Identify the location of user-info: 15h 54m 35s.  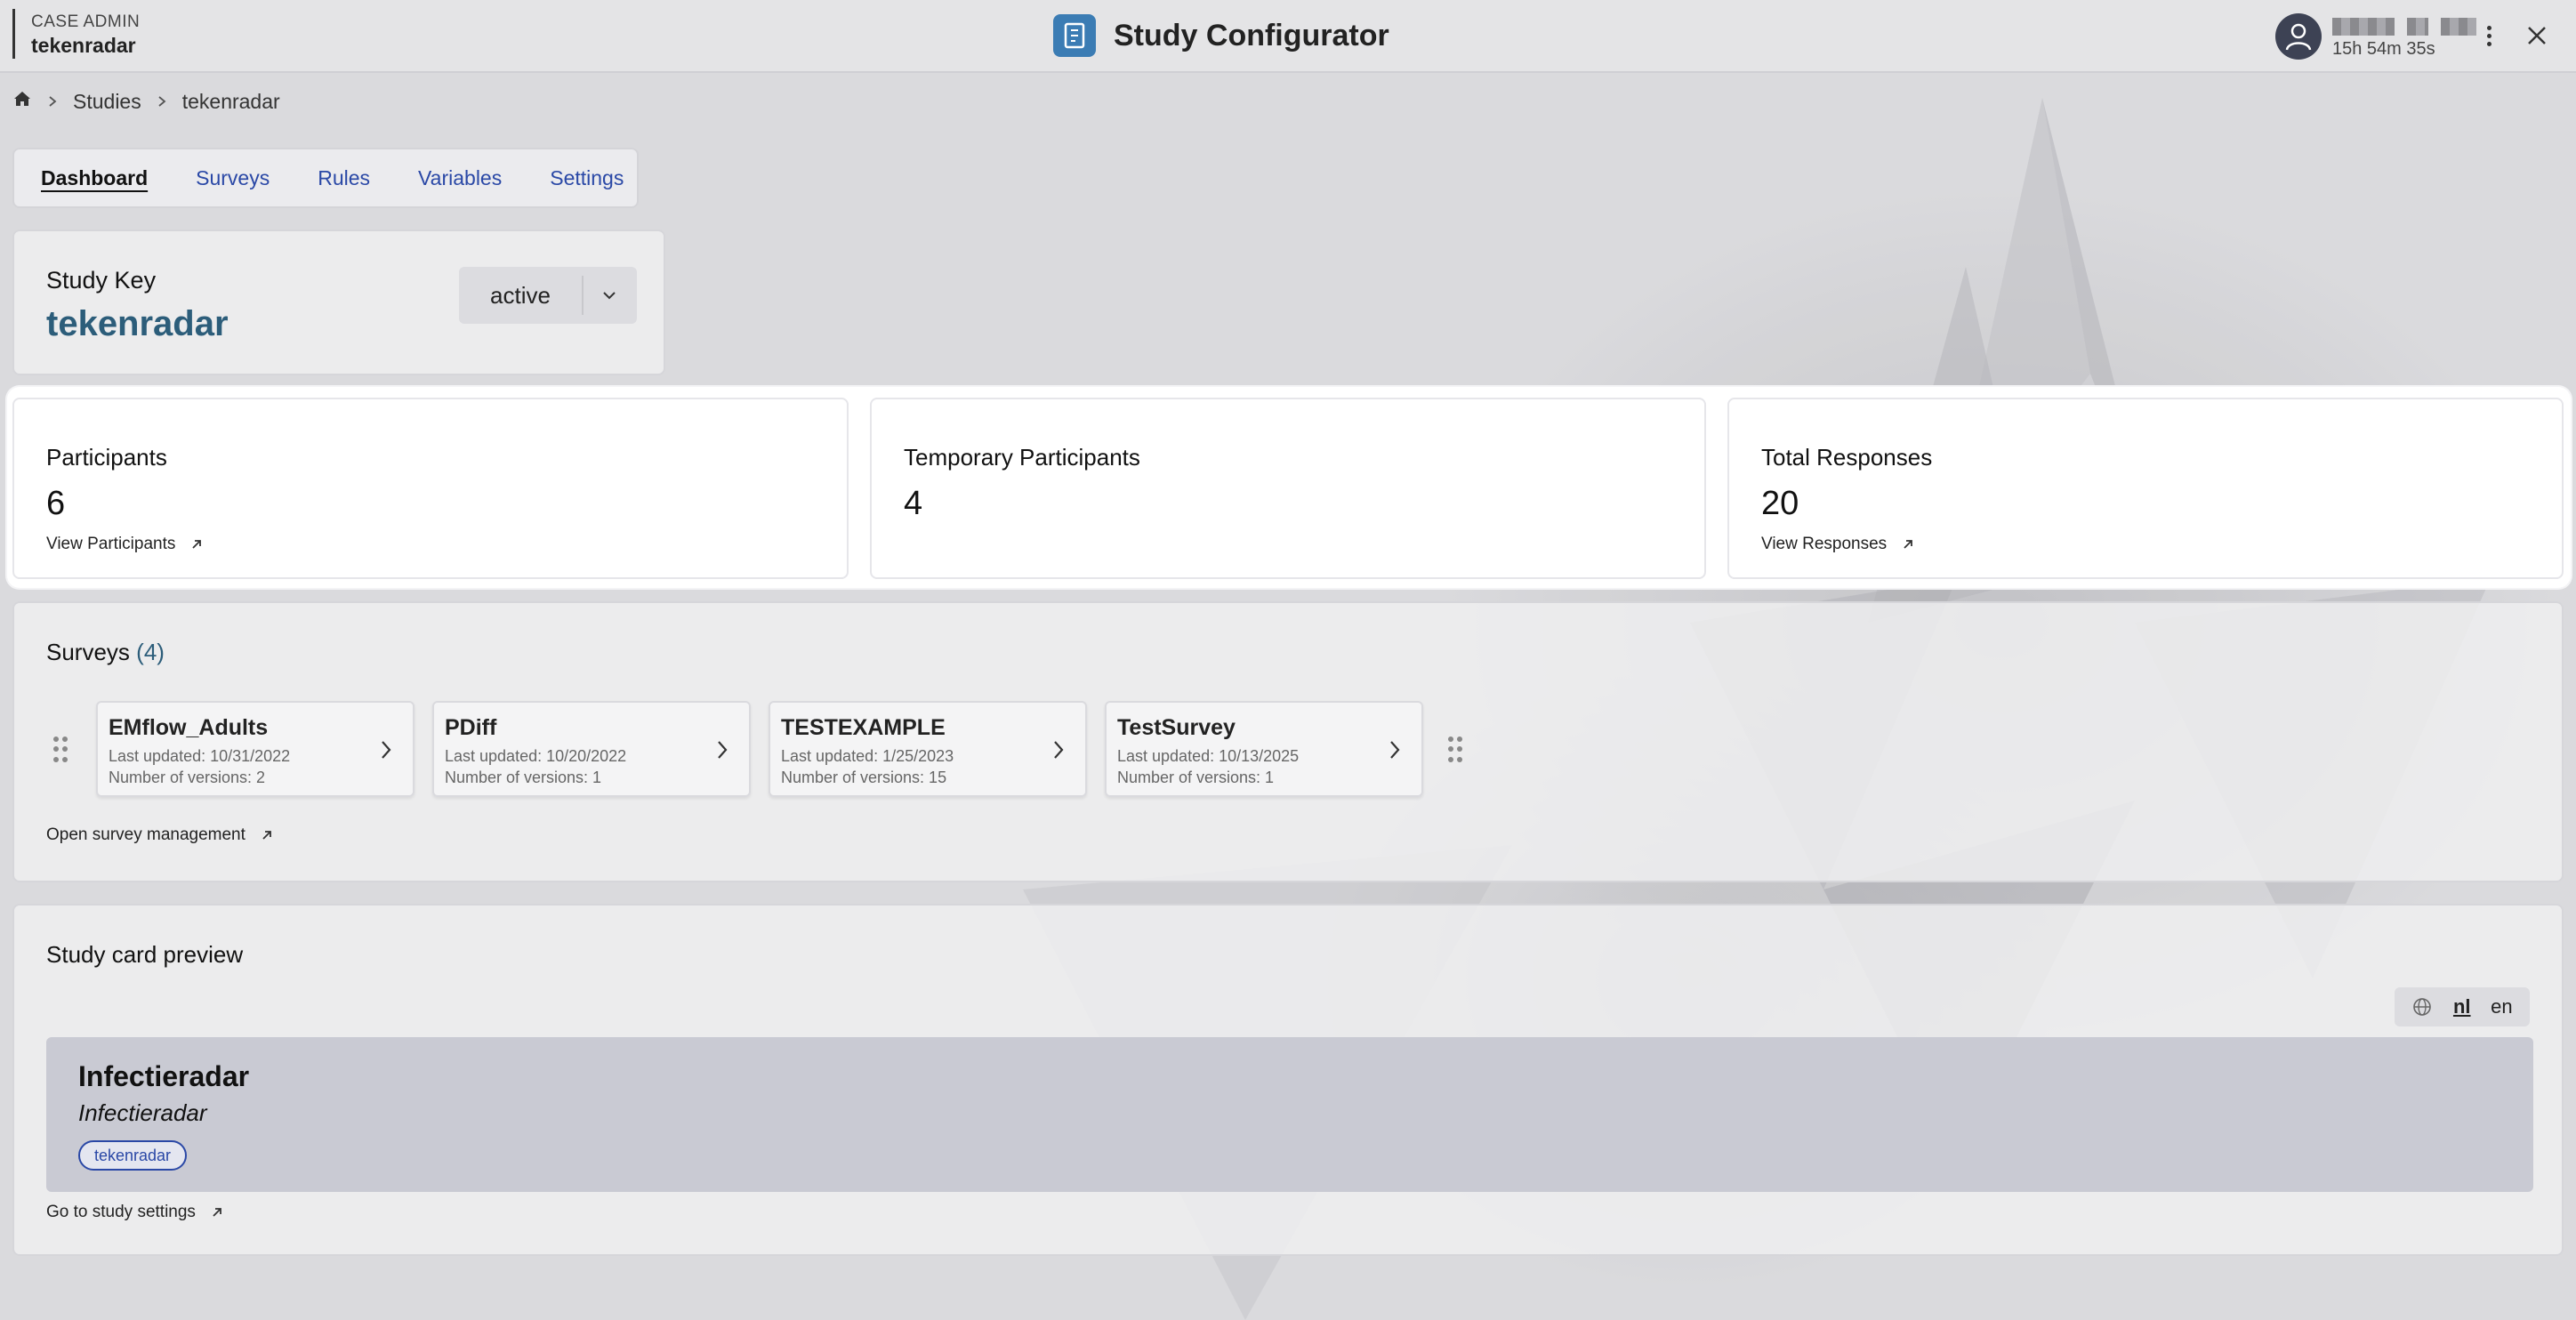
(2404, 36).